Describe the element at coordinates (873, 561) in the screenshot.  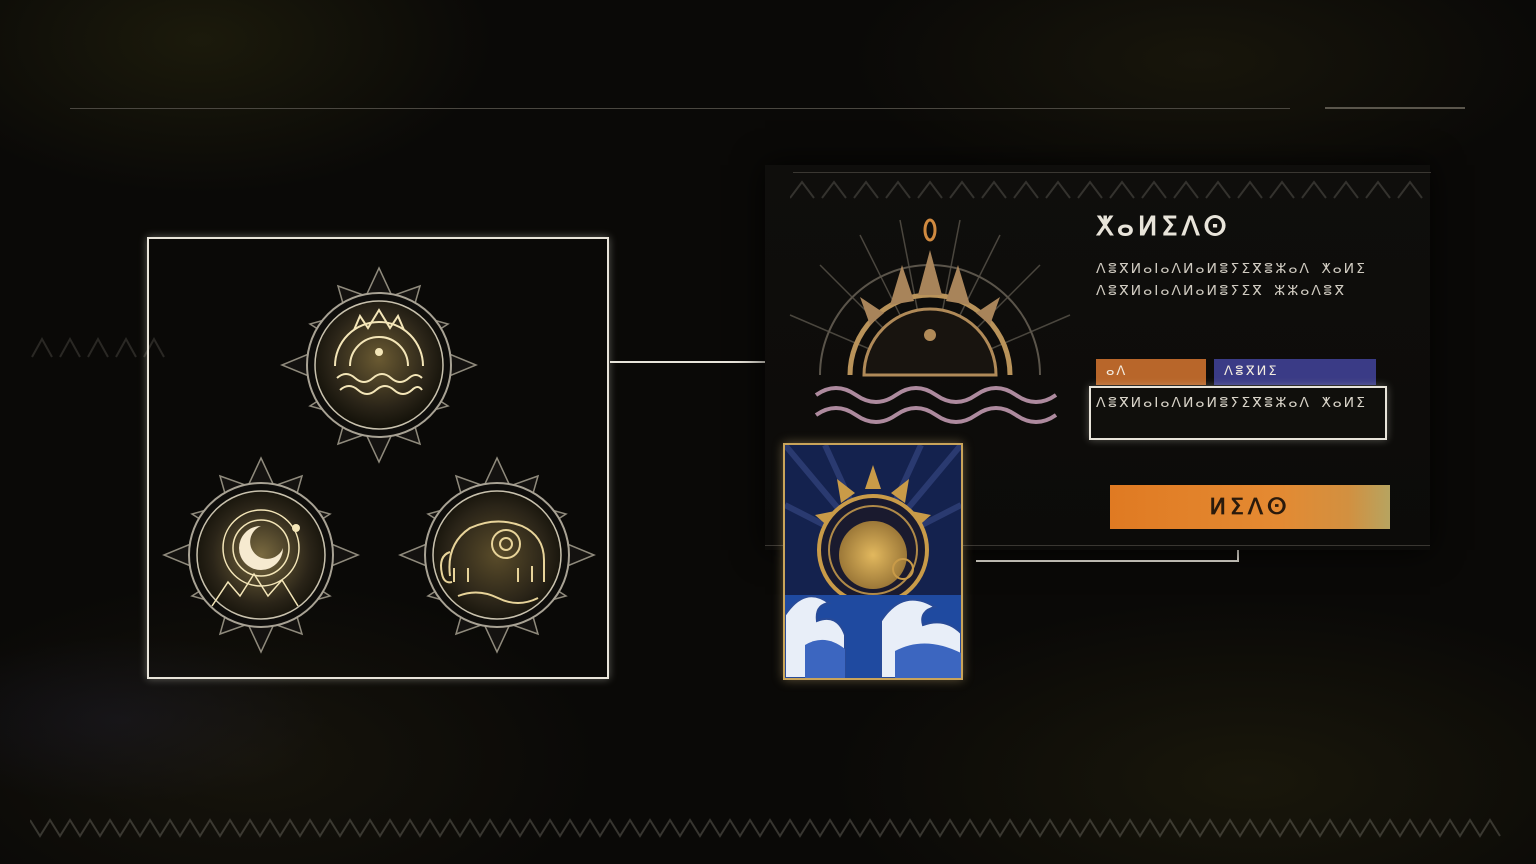
I see `sun-and-waves-card` at that location.